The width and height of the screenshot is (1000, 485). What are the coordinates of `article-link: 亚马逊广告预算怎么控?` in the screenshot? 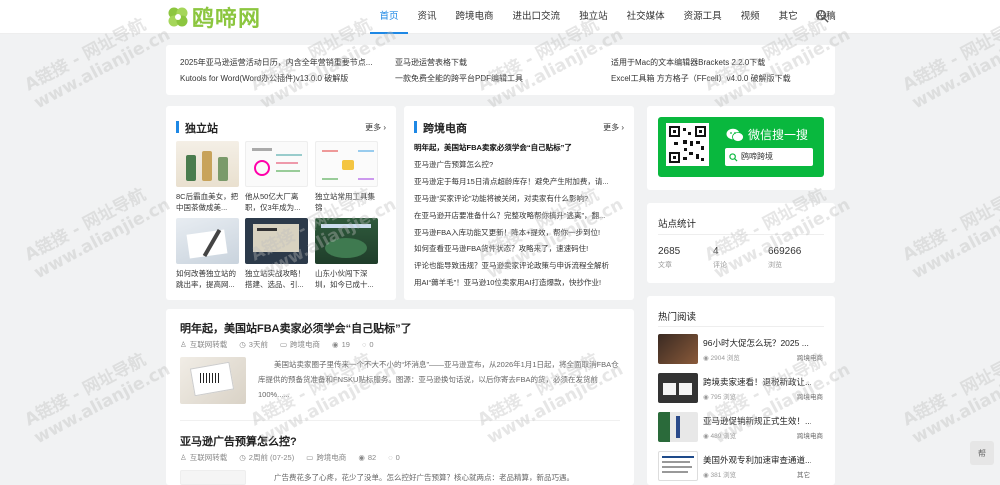 It's located at (517, 164).